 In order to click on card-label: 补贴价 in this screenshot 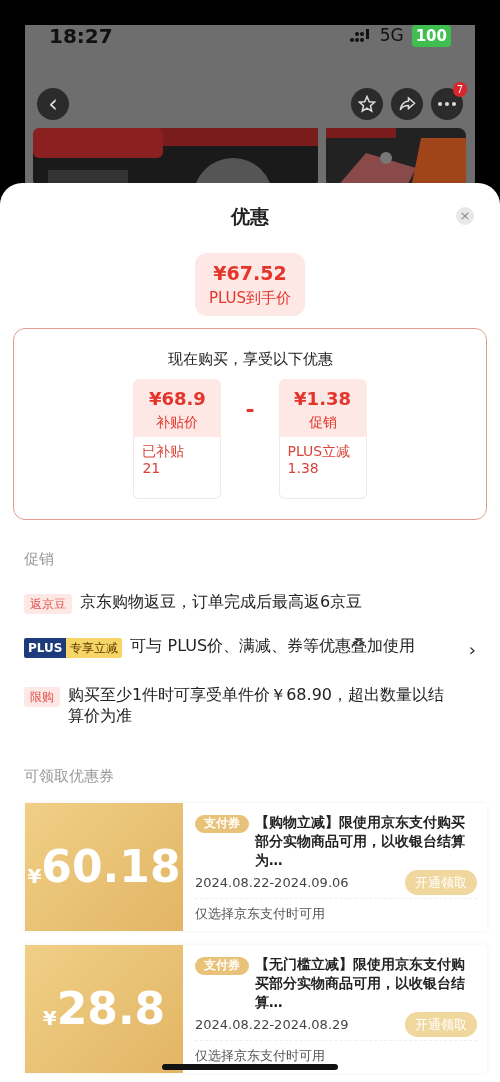, I will do `click(177, 422)`.